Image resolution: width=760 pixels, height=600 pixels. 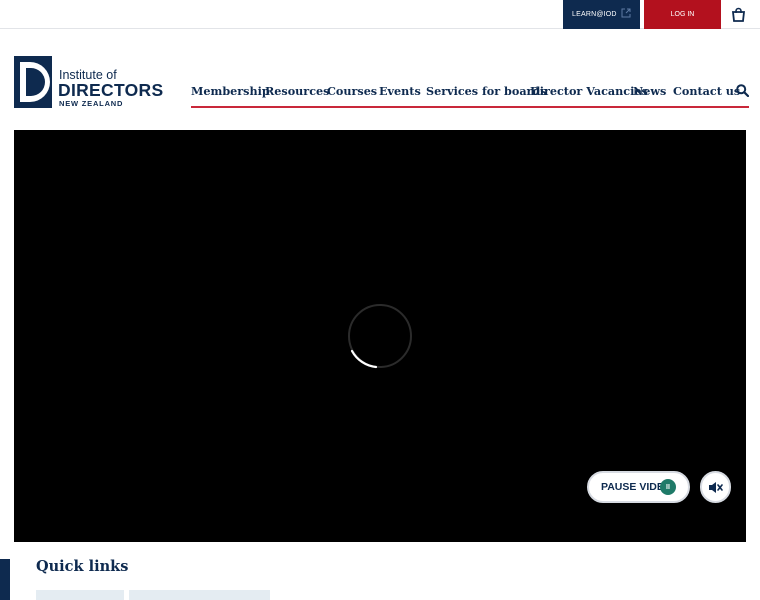 I want to click on loading-spinner-icon, so click(x=380, y=336).